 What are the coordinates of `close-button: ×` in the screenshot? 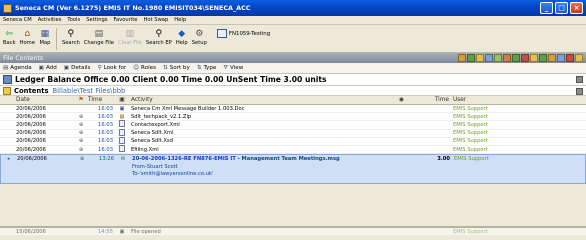 It's located at (576, 8).